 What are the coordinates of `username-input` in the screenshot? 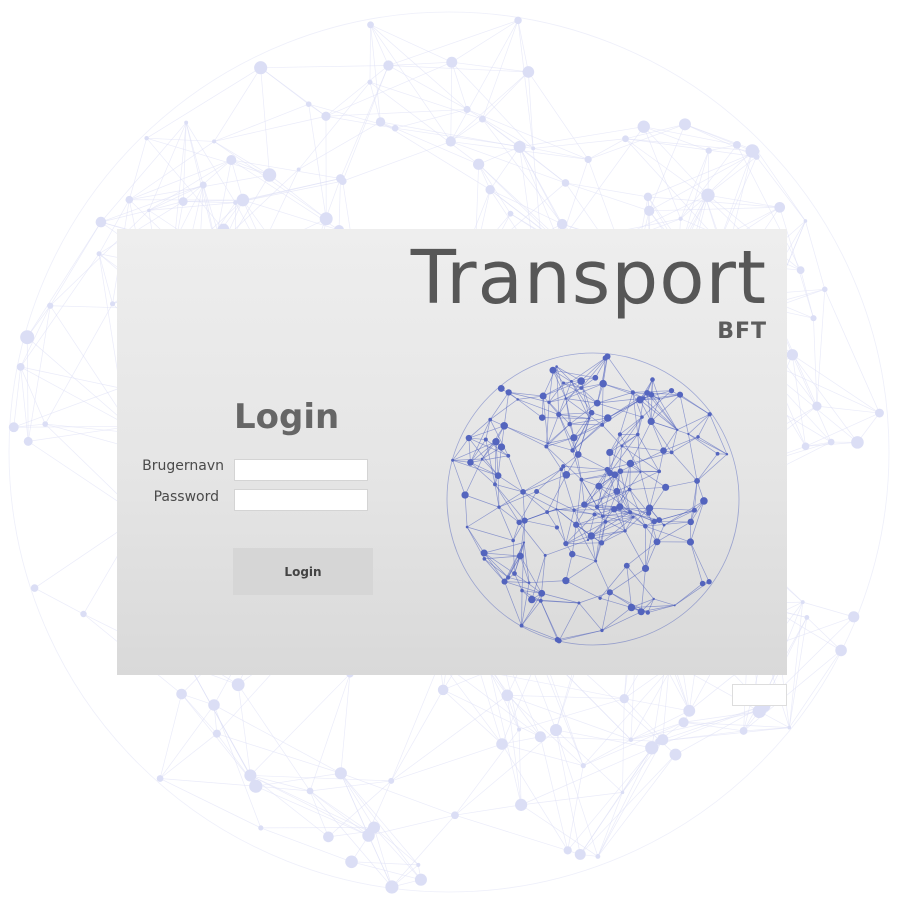 It's located at (301, 470).